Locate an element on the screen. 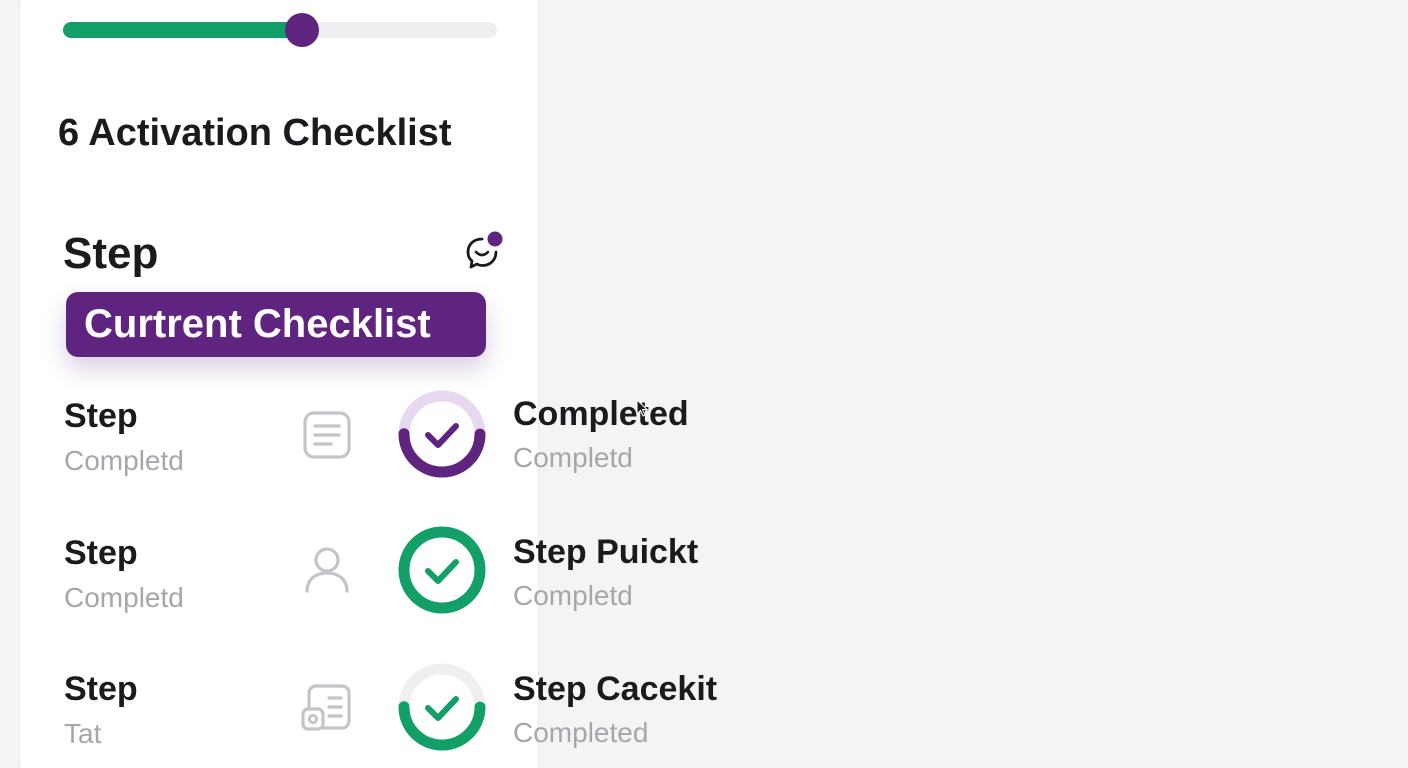 The height and width of the screenshot is (768, 1408). id-card-icon is located at coordinates (326, 707).